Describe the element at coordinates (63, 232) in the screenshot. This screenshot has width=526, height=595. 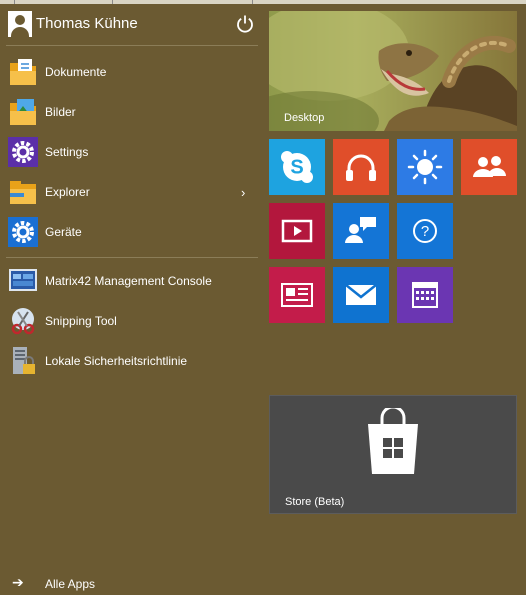
I see `start-item-label: Geräte` at that location.